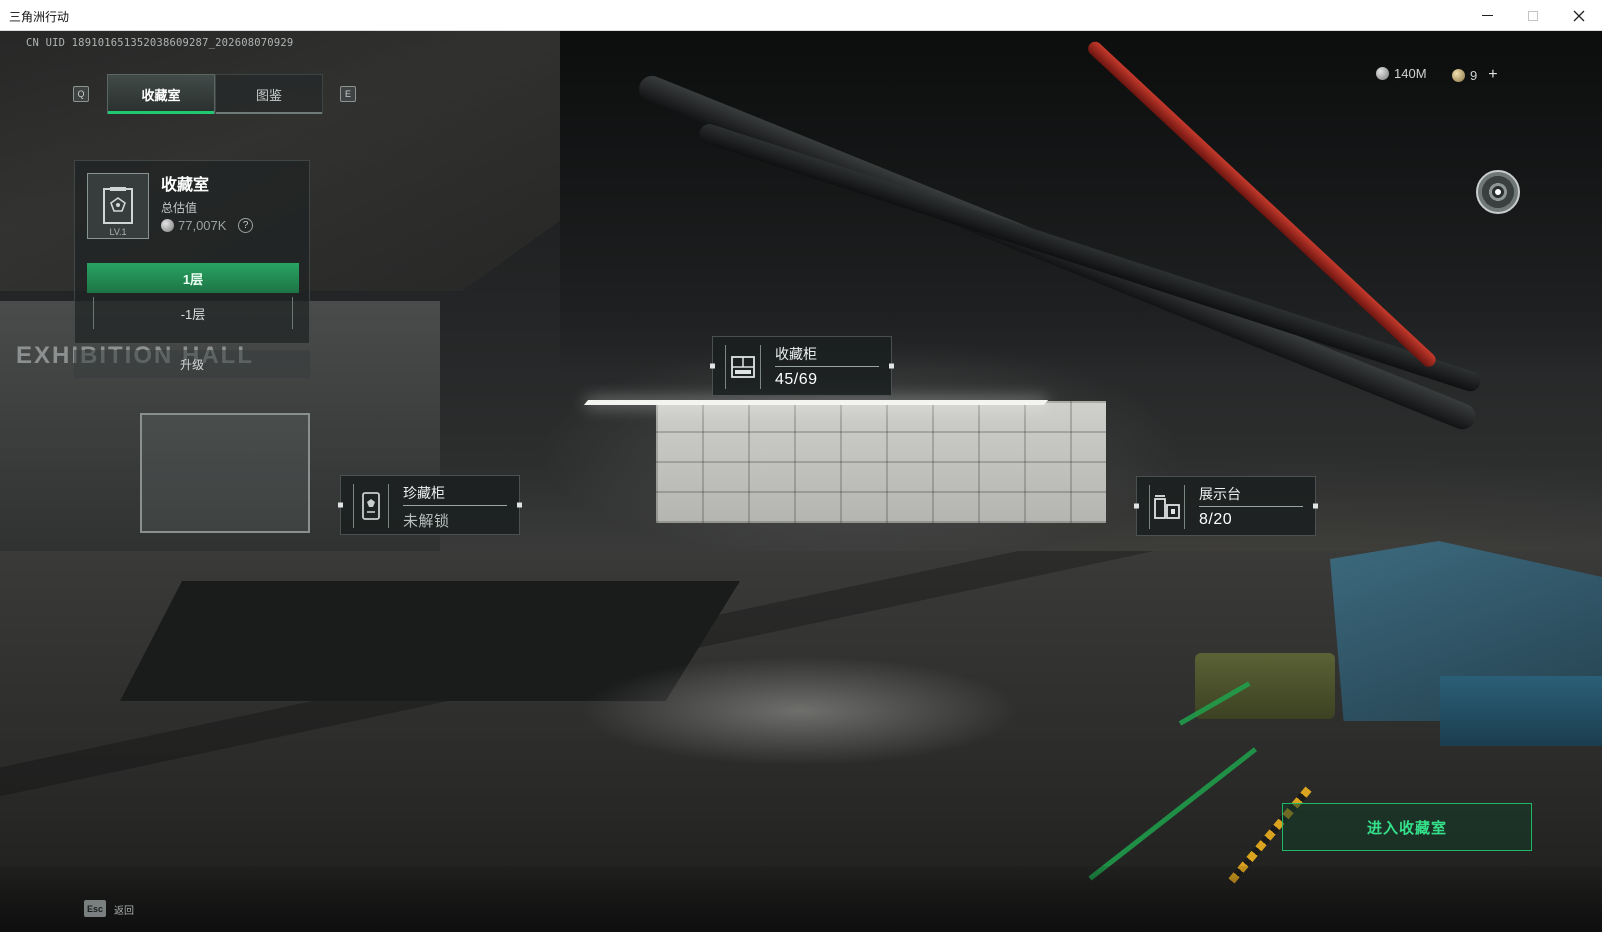 This screenshot has height=932, width=1602. I want to click on enter-collection-room-button: 进入收藏室, so click(1407, 827).